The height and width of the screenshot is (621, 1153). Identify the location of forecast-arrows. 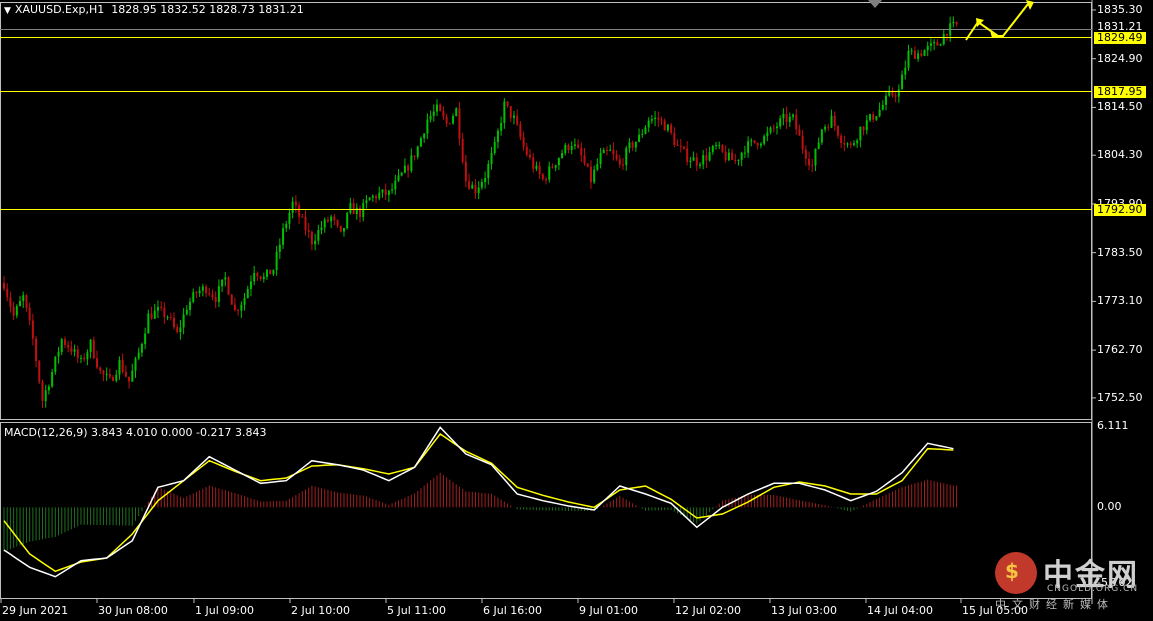
(999, 20).